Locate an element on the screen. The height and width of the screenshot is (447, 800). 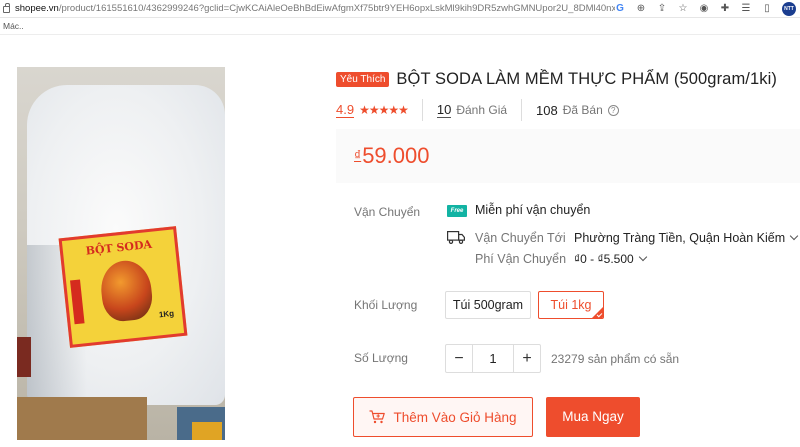
favorite-badge: Yêu Thích is located at coordinates (363, 79).